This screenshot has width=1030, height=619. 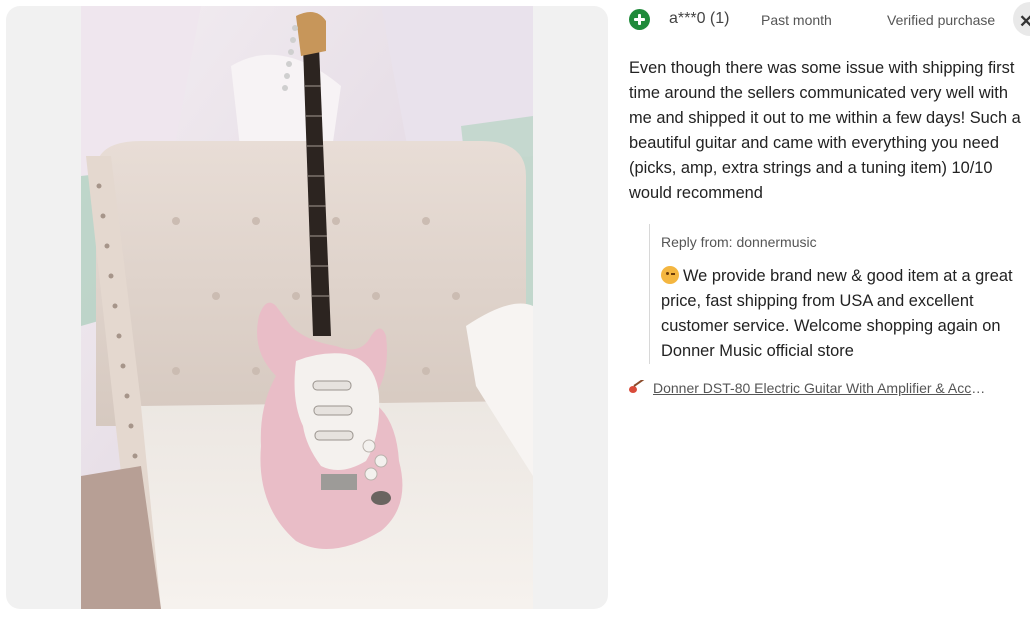 What do you see at coordinates (941, 20) in the screenshot?
I see `verified-badge: Verified purchase` at bounding box center [941, 20].